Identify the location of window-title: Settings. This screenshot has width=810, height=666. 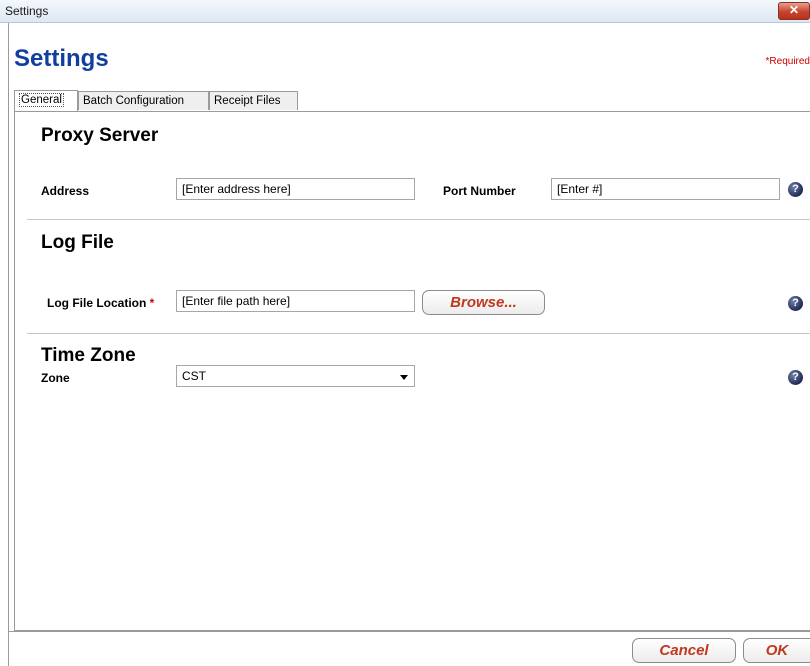
(27, 11).